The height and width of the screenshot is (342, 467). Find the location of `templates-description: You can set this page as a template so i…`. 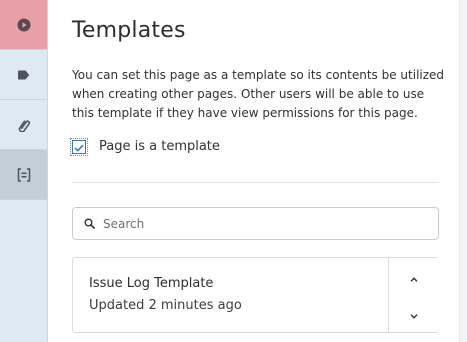

templates-description: You can set this page as a template so i… is located at coordinates (258, 94).